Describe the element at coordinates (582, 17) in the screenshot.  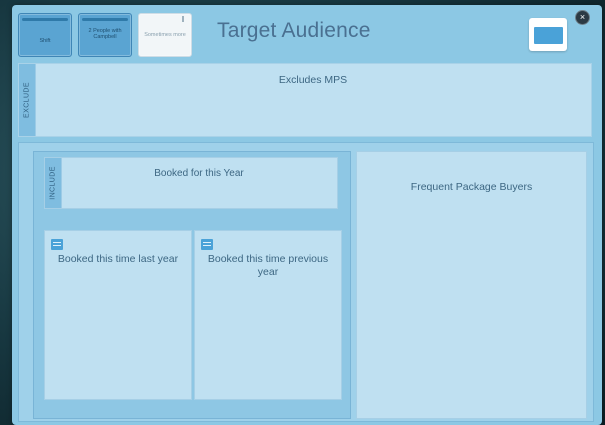
I see `close-icon: ×` at that location.